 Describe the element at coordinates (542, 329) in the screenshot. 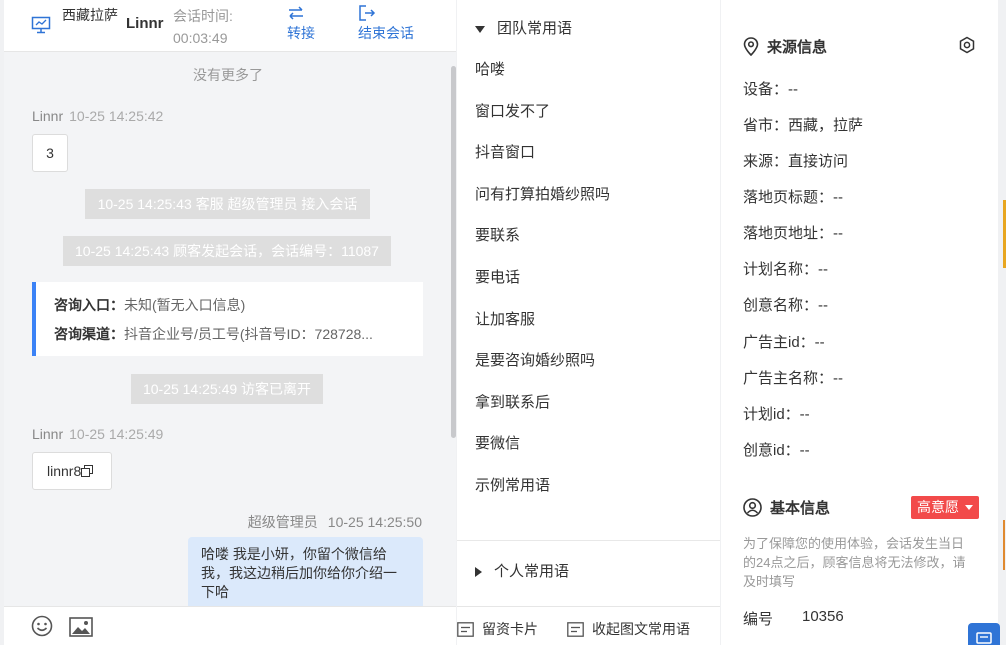

I see `phrase-item: 让加客服` at that location.